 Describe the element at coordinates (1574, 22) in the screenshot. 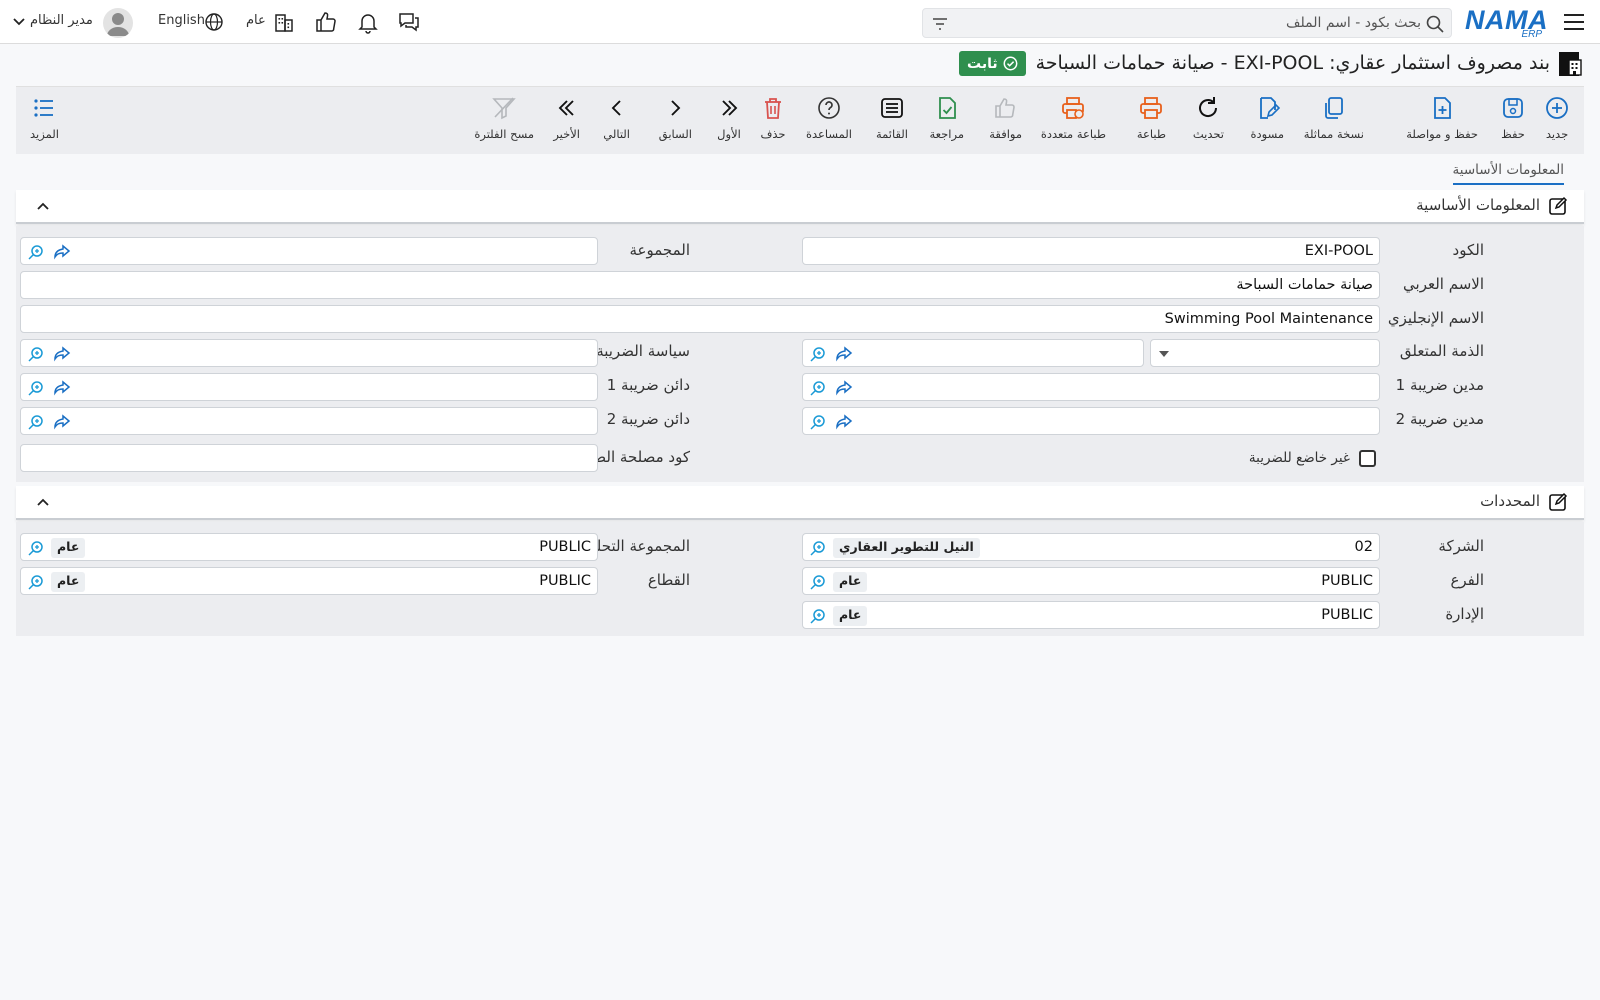

I see `hamburger-menu-icon` at that location.